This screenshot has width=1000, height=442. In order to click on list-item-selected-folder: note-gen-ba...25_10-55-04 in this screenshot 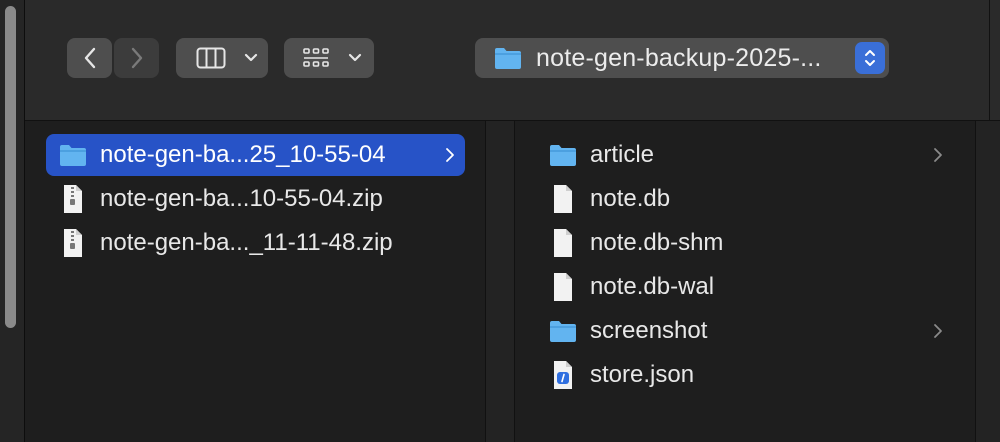, I will do `click(255, 155)`.